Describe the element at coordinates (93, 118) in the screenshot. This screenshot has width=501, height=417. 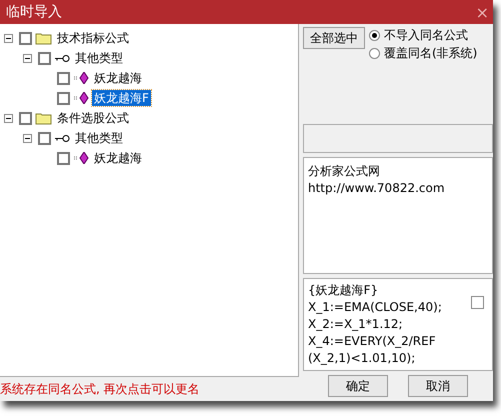
I see `tree-item: 条件选股公式` at that location.